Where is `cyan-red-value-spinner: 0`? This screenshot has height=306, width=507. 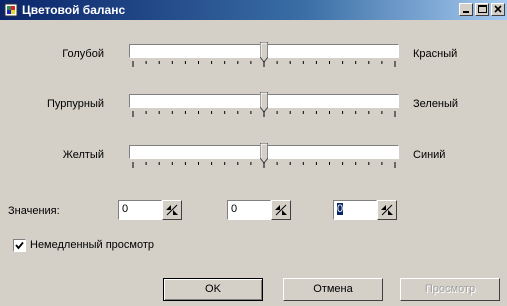 cyan-red-value-spinner: 0 is located at coordinates (150, 210).